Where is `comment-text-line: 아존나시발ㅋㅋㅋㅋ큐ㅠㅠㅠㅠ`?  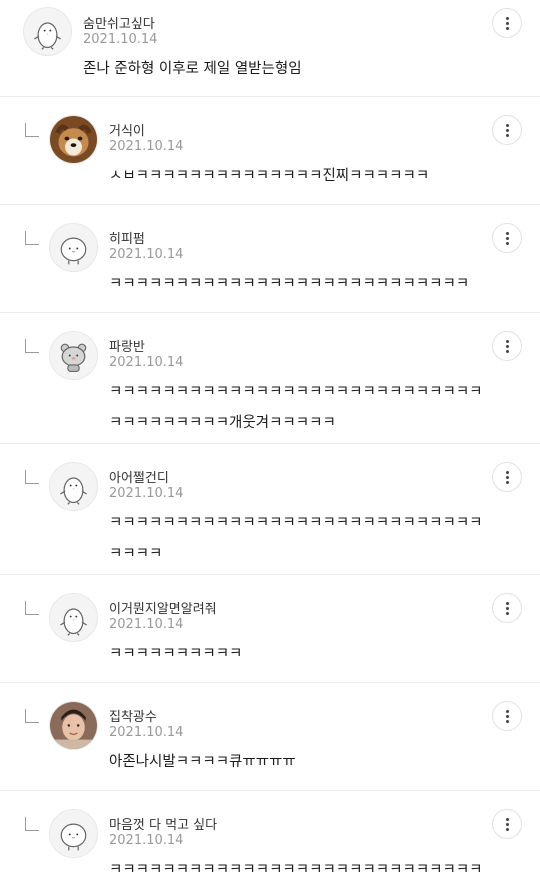
comment-text-line: 아존나시발ㅋㅋㅋㅋ큐ㅠㅠㅠㅠ is located at coordinates (202, 762).